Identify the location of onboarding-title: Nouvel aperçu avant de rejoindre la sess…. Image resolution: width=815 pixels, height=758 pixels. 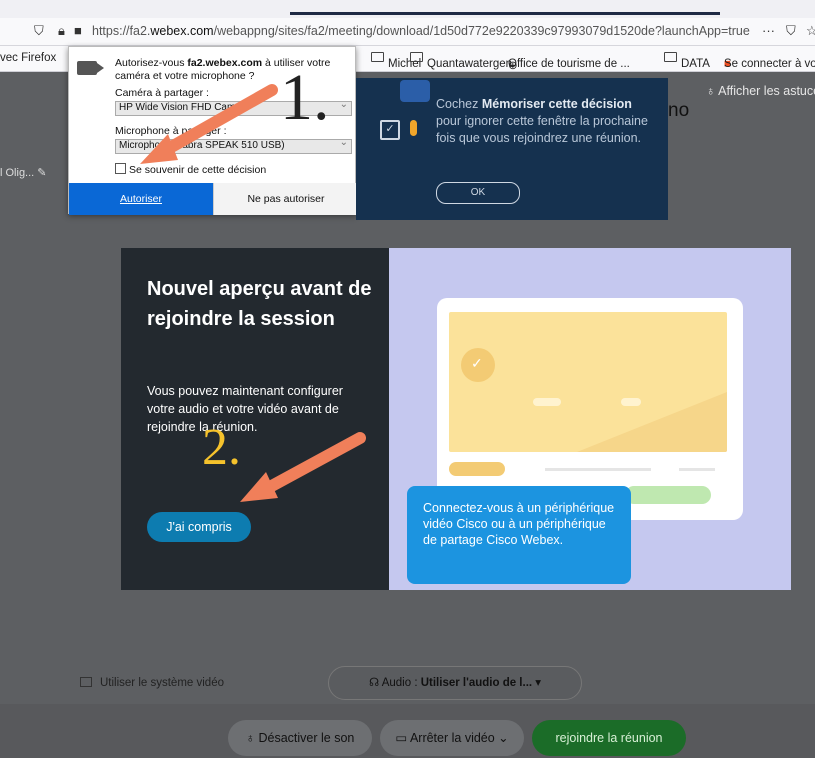
(259, 304).